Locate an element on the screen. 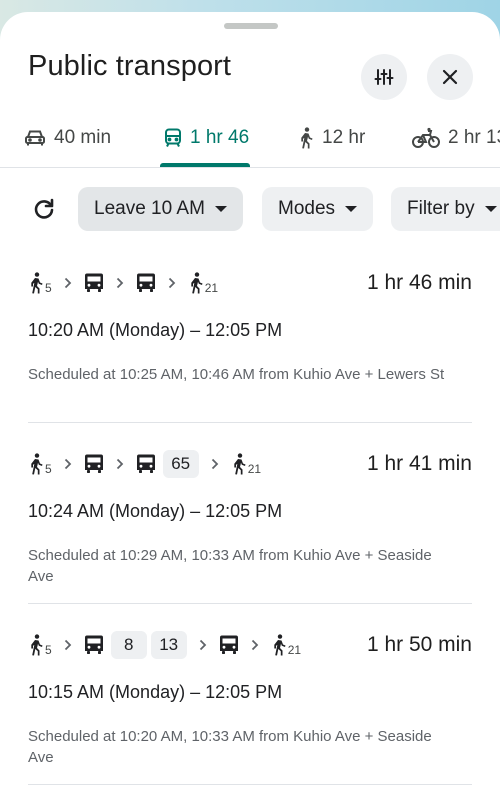 The height and width of the screenshot is (789, 500). tab-bike-label: 2 hr 13 is located at coordinates (474, 137).